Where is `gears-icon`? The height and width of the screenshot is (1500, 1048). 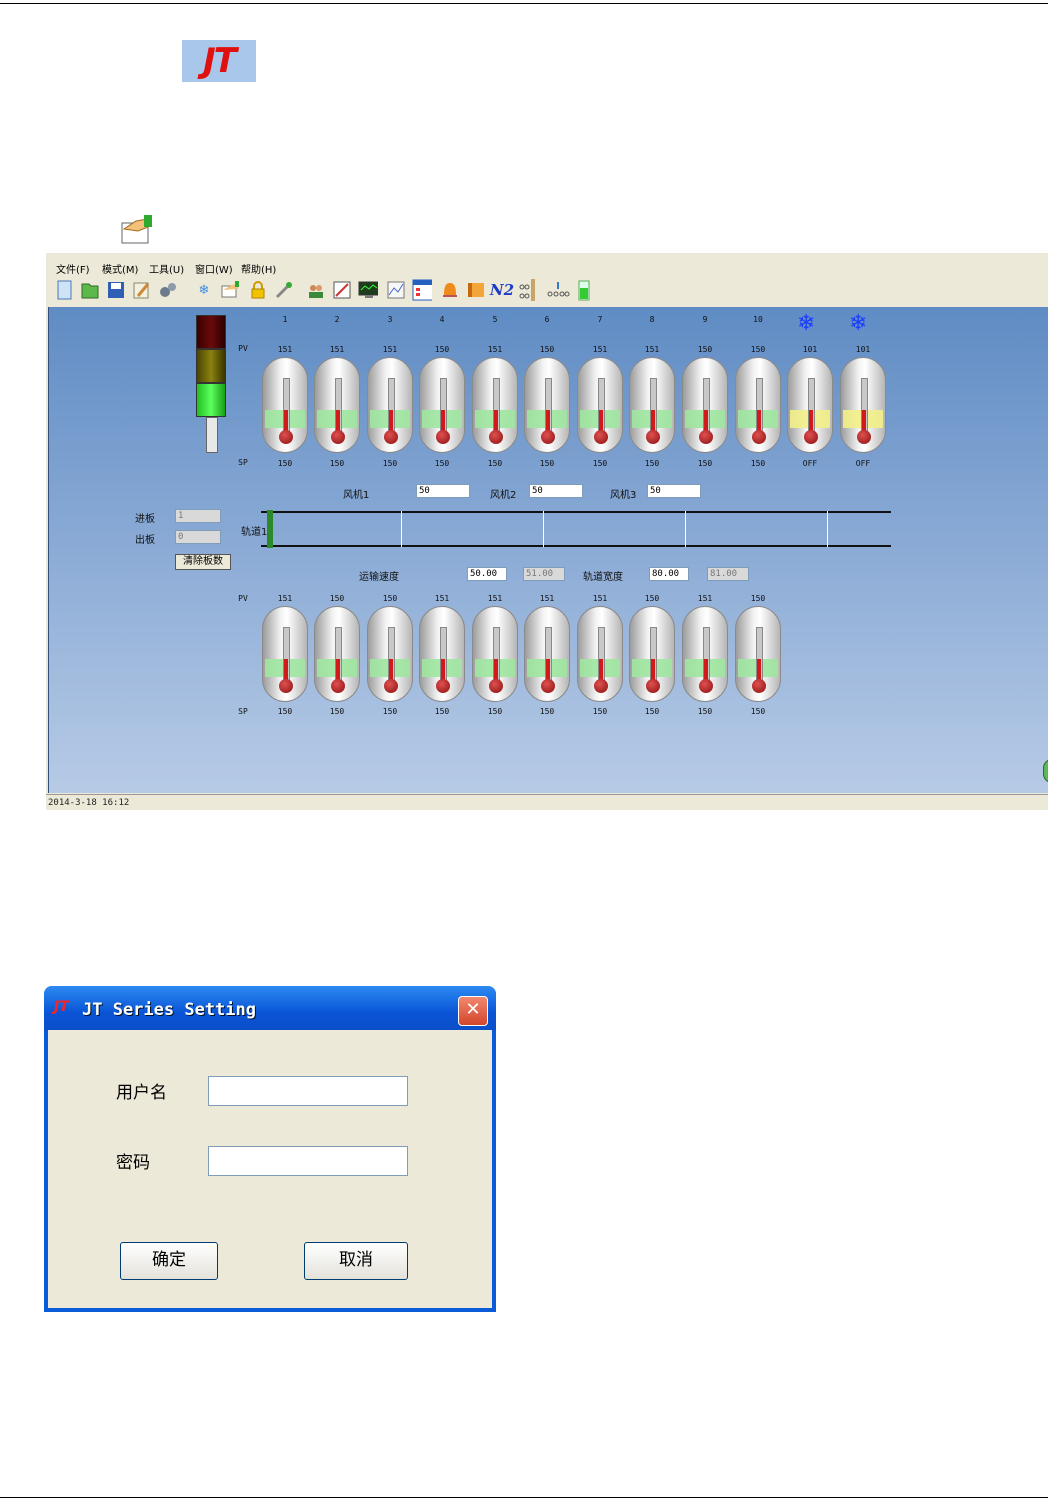 gears-icon is located at coordinates (168, 290).